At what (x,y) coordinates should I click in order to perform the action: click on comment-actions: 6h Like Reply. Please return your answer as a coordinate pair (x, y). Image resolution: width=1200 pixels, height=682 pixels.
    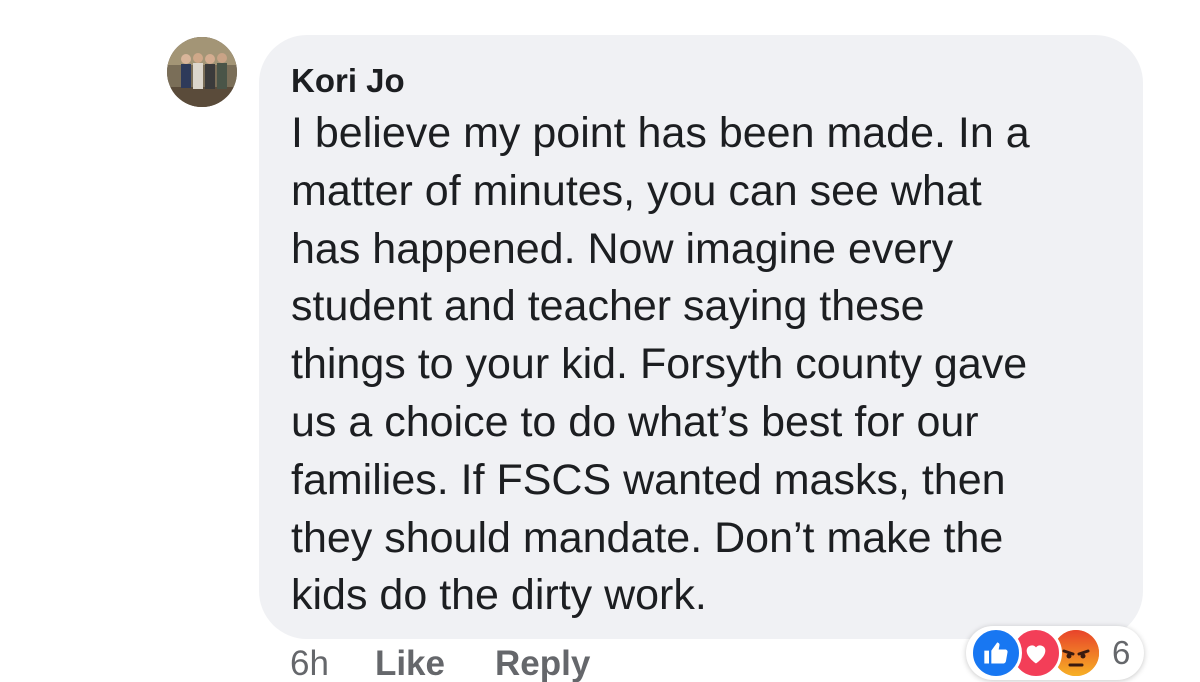
    Looking at the image, I should click on (465, 663).